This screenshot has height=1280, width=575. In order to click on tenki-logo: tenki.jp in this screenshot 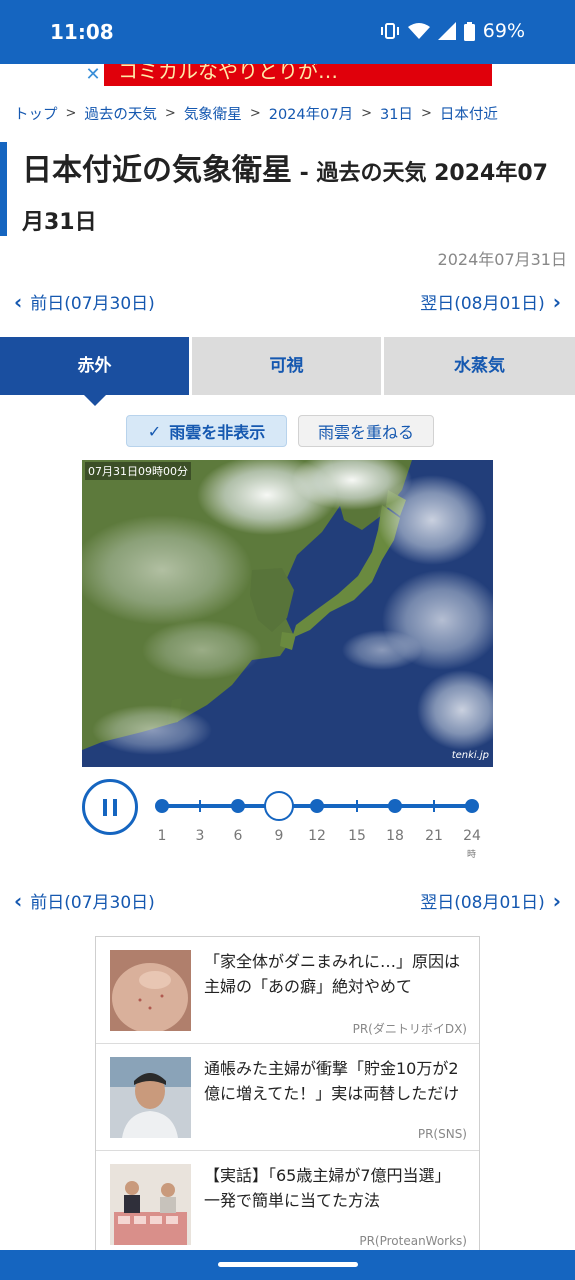, I will do `click(470, 755)`.